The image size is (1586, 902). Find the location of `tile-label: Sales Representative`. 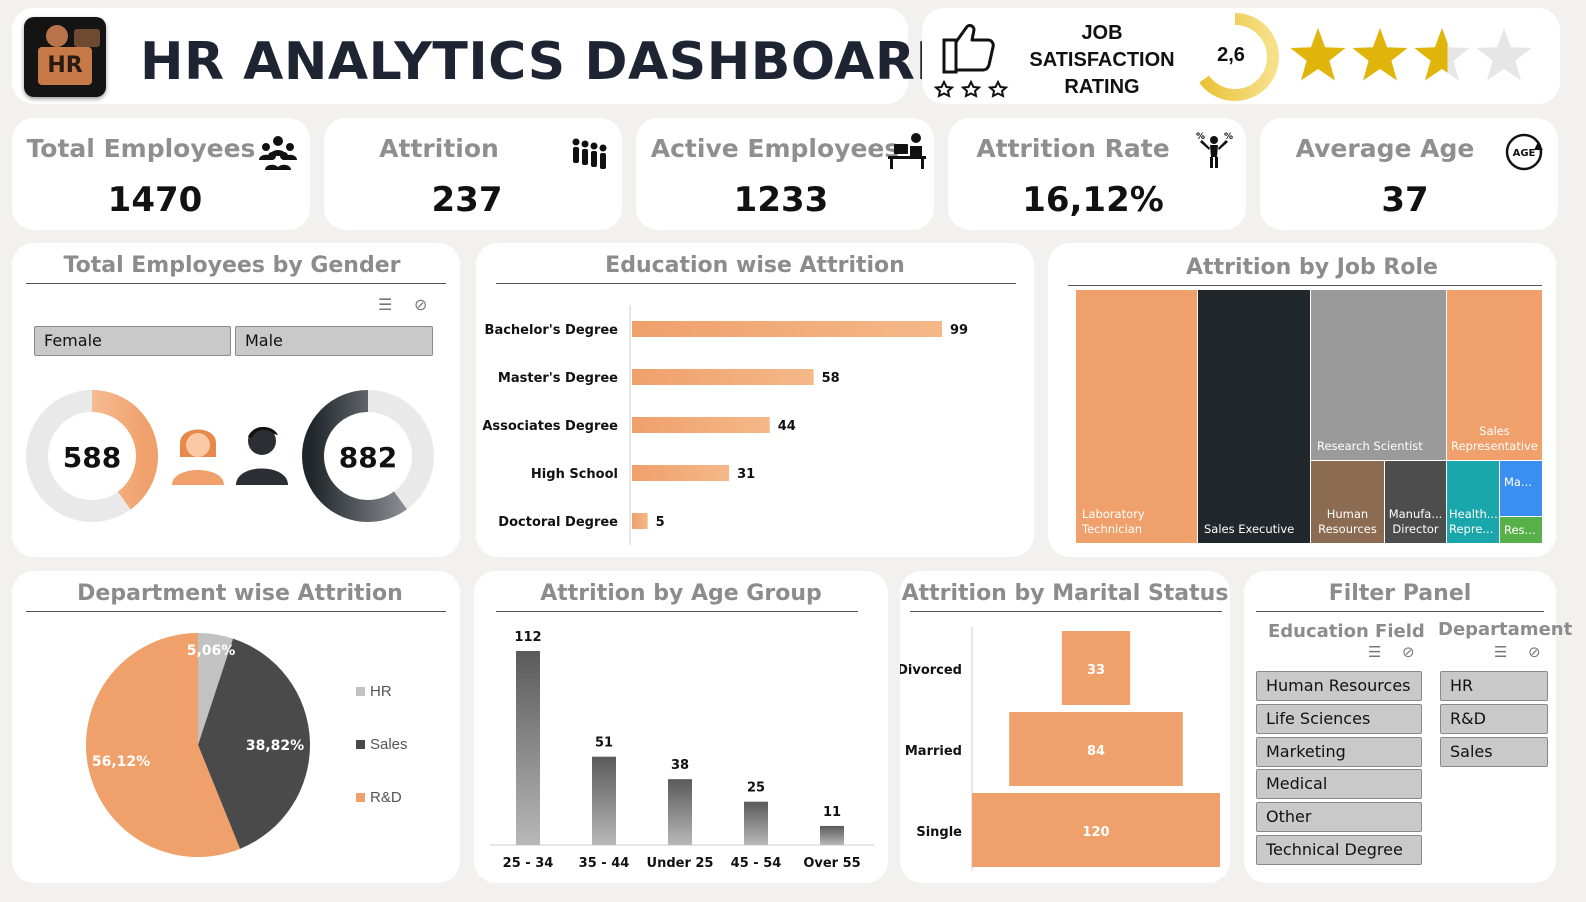

tile-label: Sales Representative is located at coordinates (1494, 438).